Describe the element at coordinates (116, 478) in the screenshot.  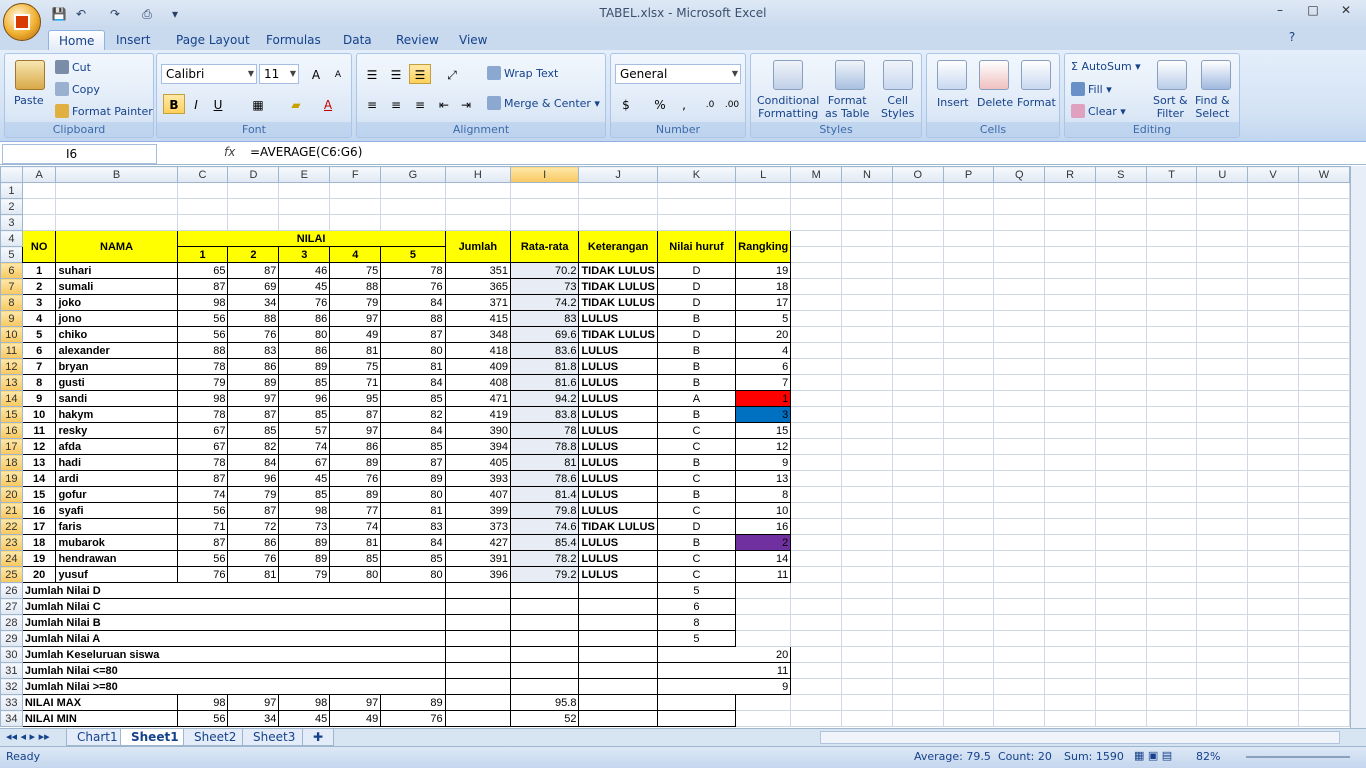
I see `cell: ardi` at that location.